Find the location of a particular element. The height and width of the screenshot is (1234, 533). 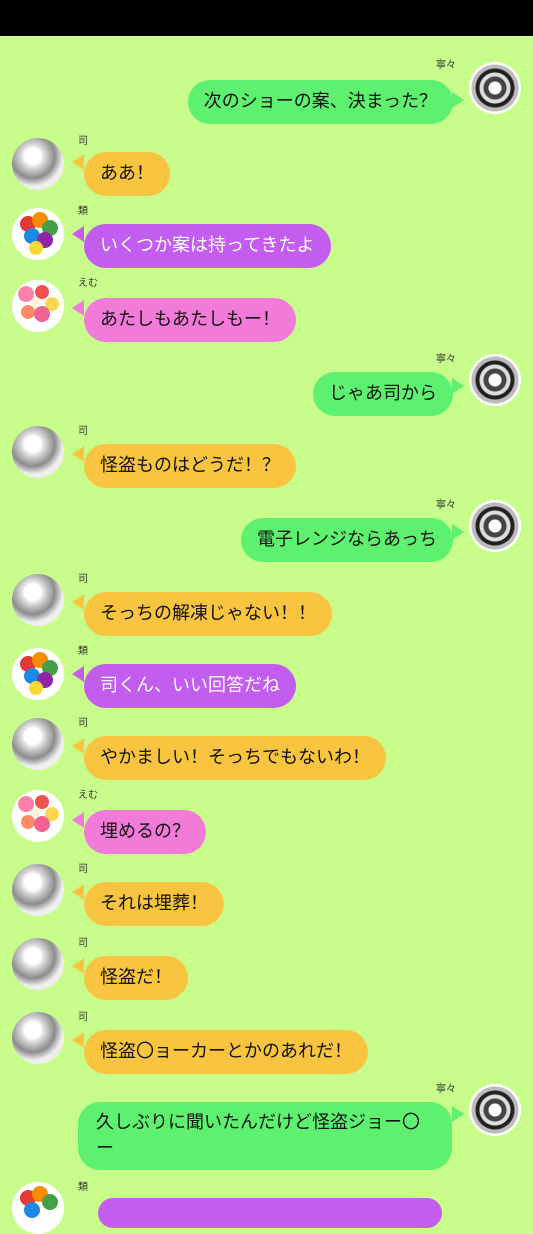

message-bubble: 怪盗〇ョーカーとかのあれだ！ is located at coordinates (226, 1052).